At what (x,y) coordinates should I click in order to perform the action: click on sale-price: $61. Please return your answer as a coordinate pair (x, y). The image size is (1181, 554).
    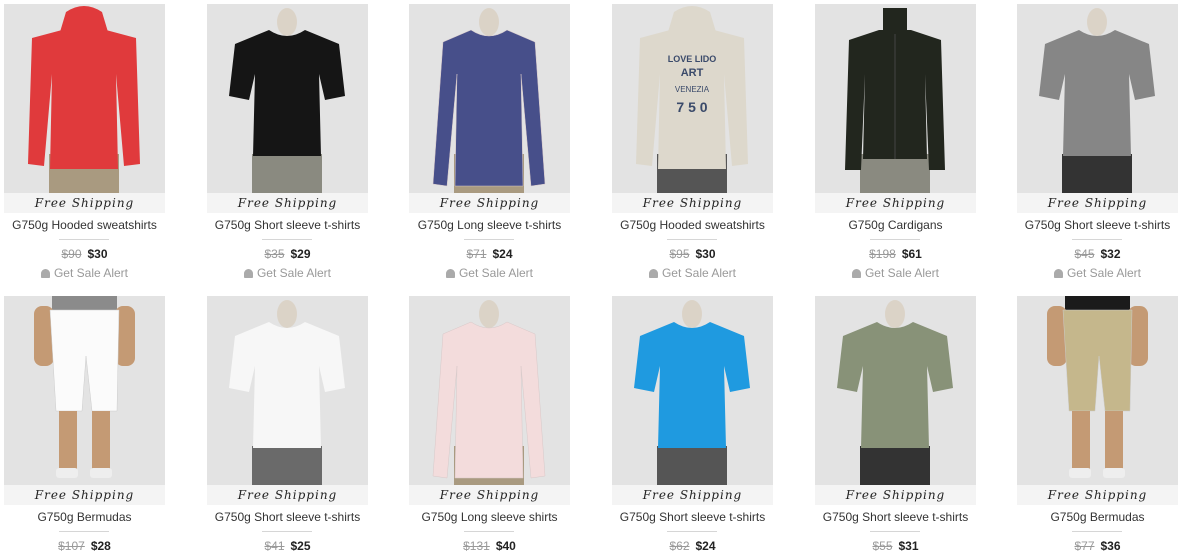
    Looking at the image, I should click on (911, 254).